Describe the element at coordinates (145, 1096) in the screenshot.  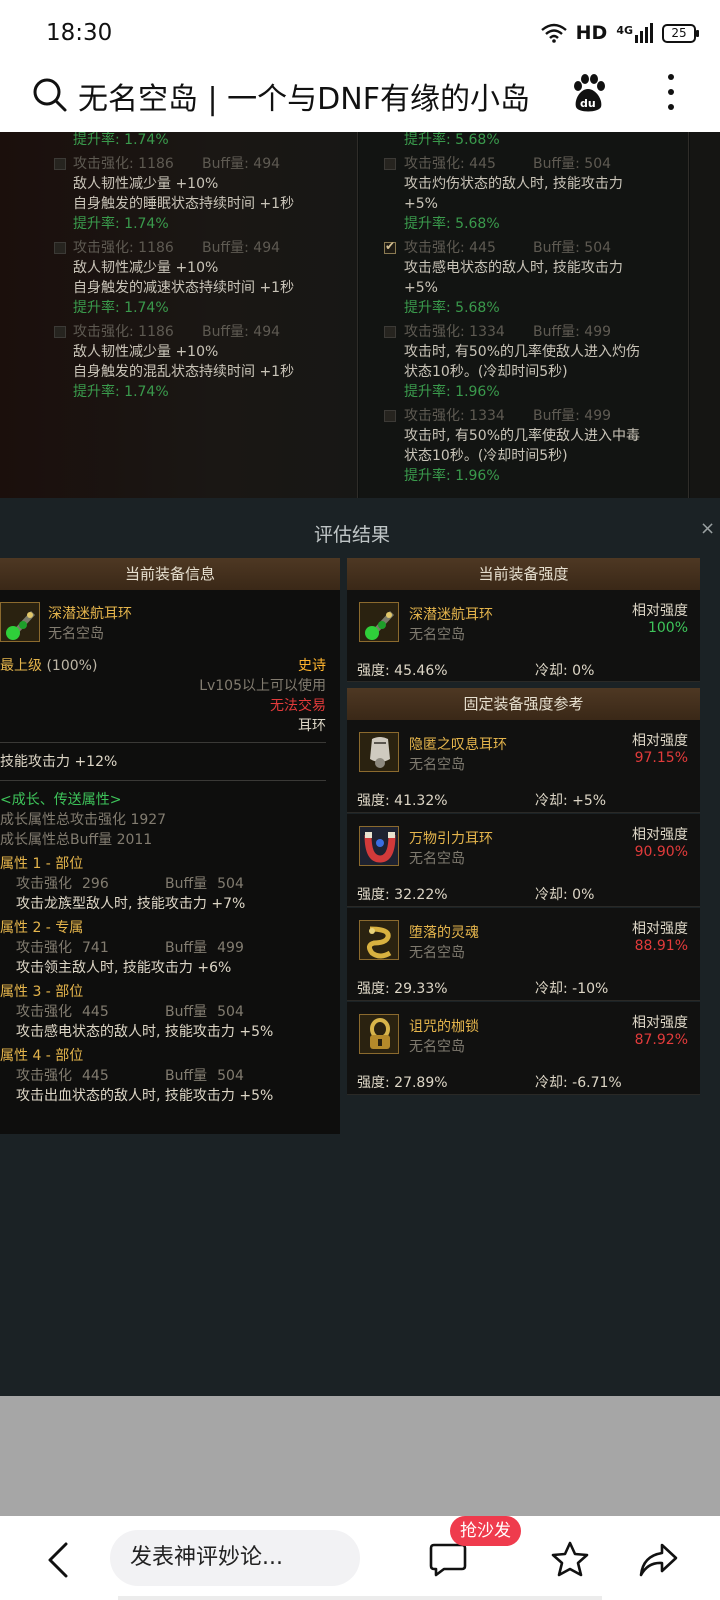
I see `property-description: 攻击出血状态的敌人时, 技能攻击力 +5%` at that location.